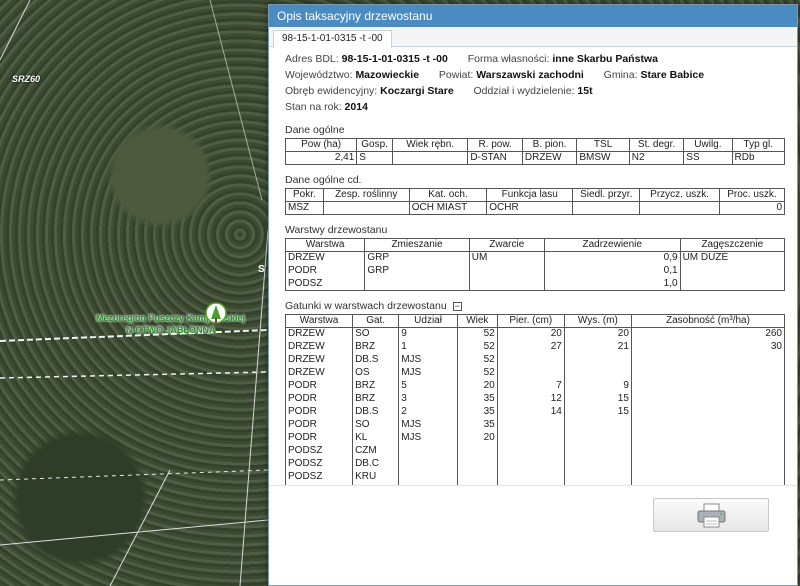  What do you see at coordinates (366, 195) in the screenshot?
I see `column-header: Zesp. roślinny` at bounding box center [366, 195].